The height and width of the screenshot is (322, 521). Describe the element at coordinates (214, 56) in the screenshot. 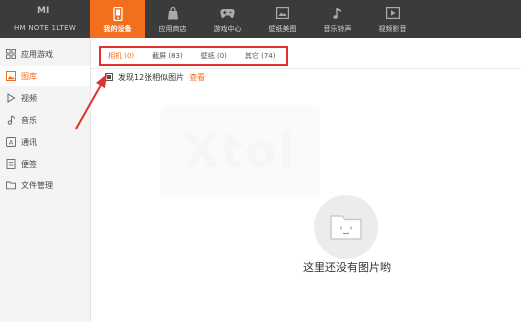

I see `tab-wallpapers: 壁纸 (0)` at that location.